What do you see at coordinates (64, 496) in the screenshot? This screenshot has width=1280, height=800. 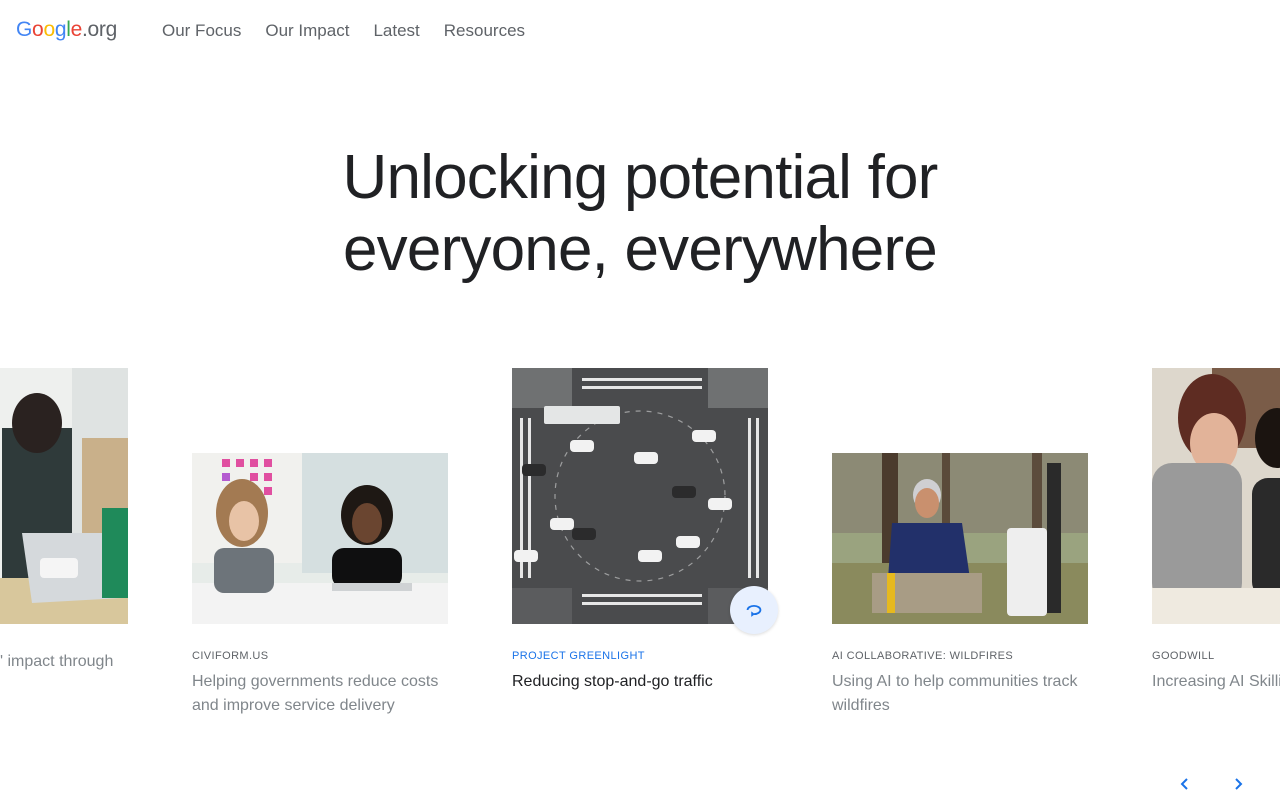 I see `card-image-classroom` at bounding box center [64, 496].